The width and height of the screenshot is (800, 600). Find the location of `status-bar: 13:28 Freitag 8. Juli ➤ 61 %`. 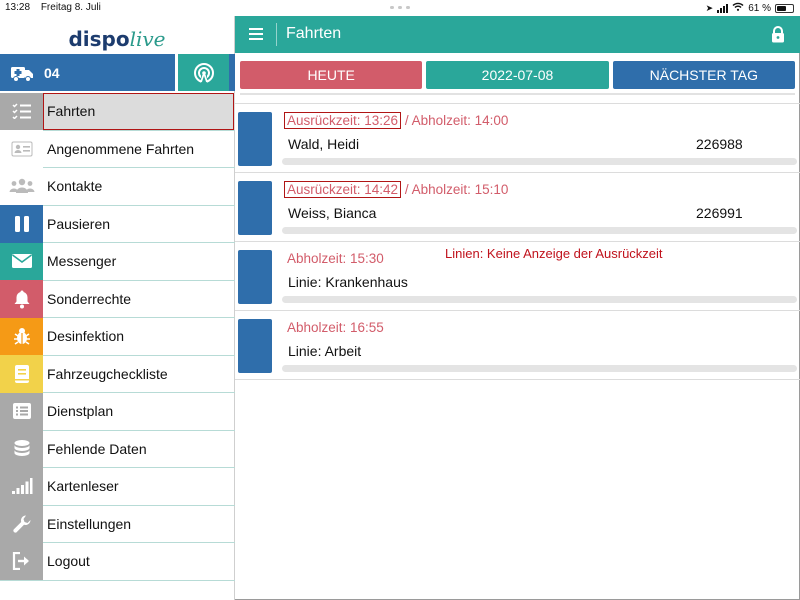

status-bar: 13:28 Freitag 8. Juli ➤ 61 % is located at coordinates (400, 8).